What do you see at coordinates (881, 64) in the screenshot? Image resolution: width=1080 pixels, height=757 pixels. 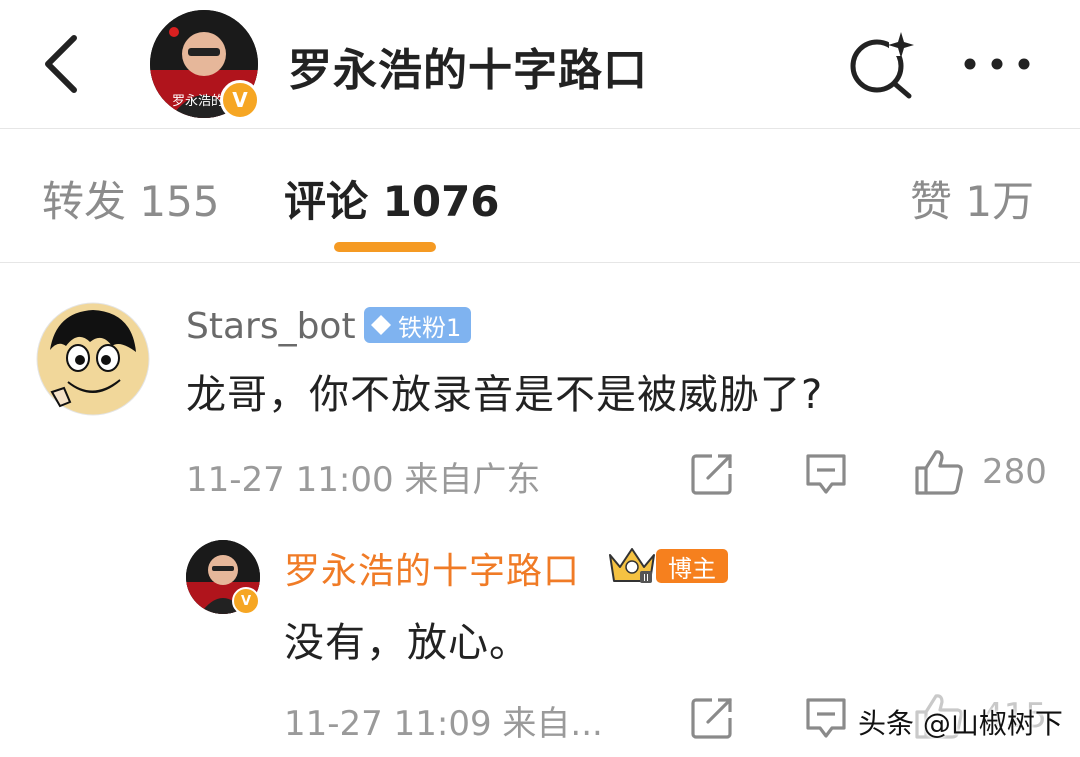 I see `search-sparkle-icon` at bounding box center [881, 64].